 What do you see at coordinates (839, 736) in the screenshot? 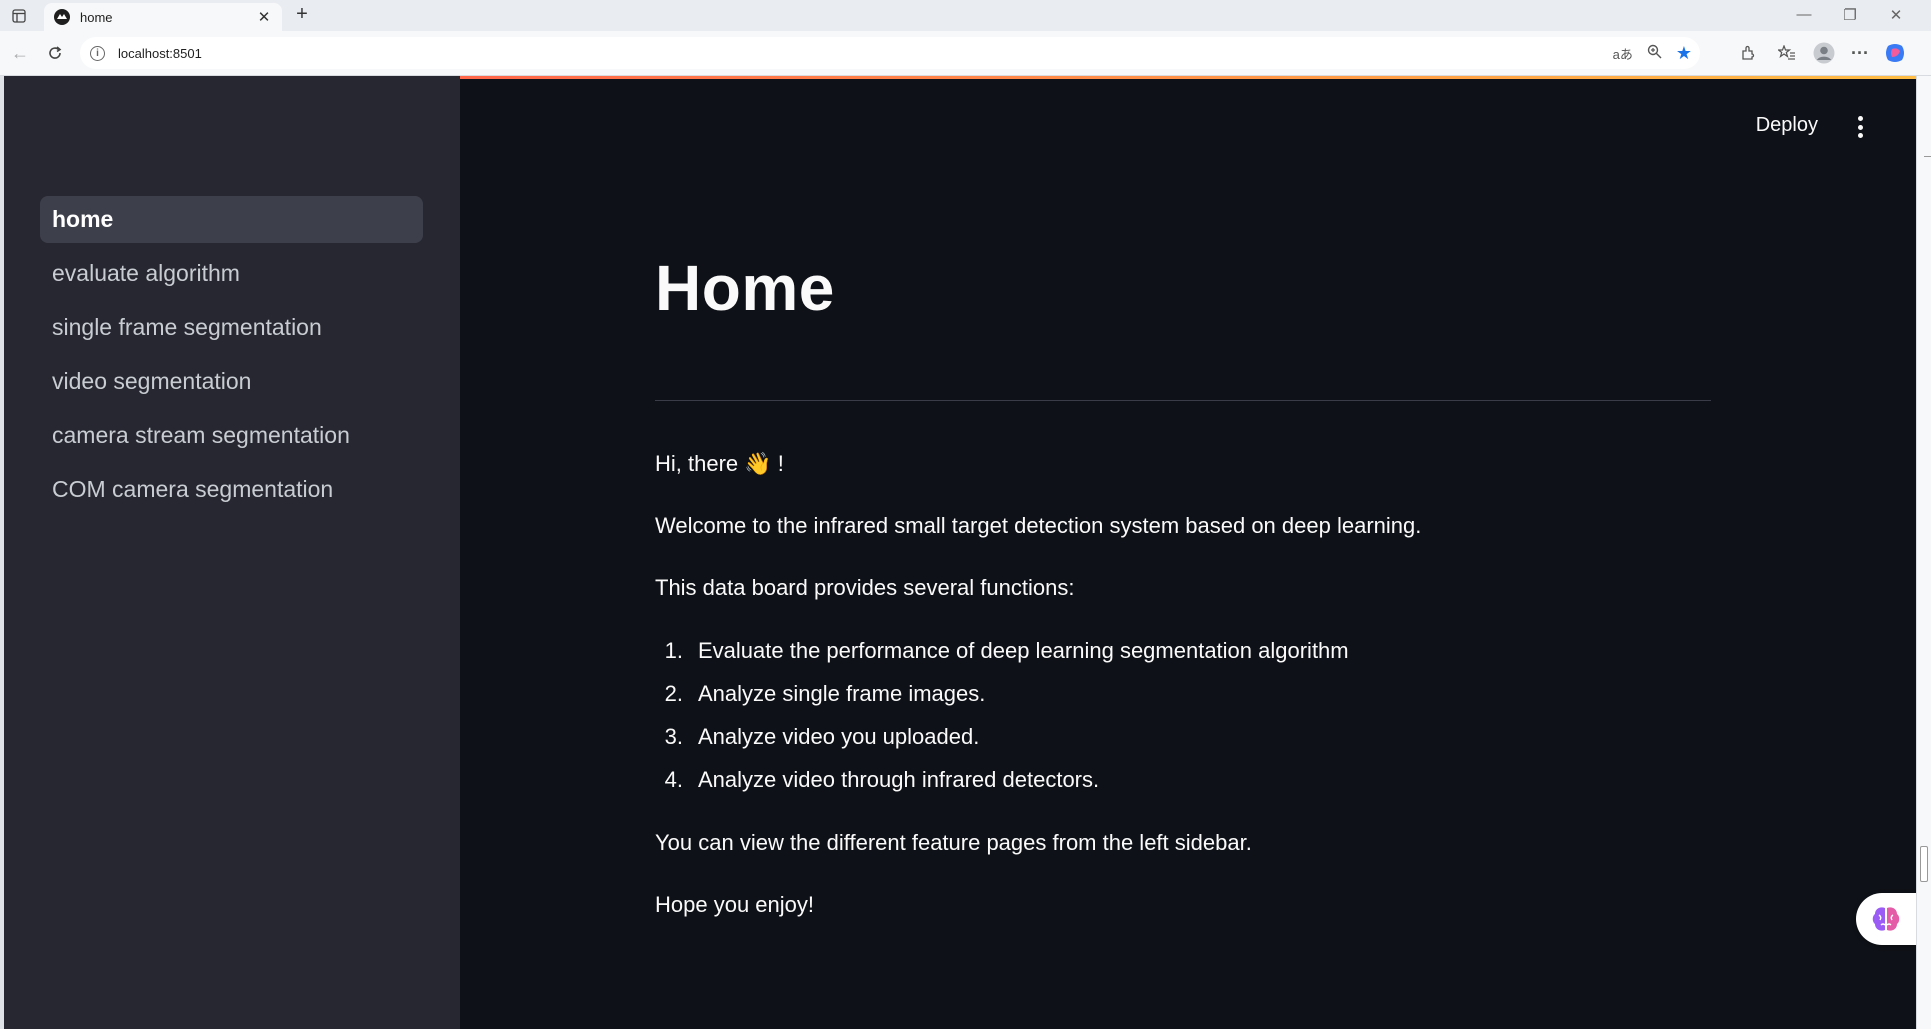
I see `list-text: Analyze video you uploaded.` at bounding box center [839, 736].